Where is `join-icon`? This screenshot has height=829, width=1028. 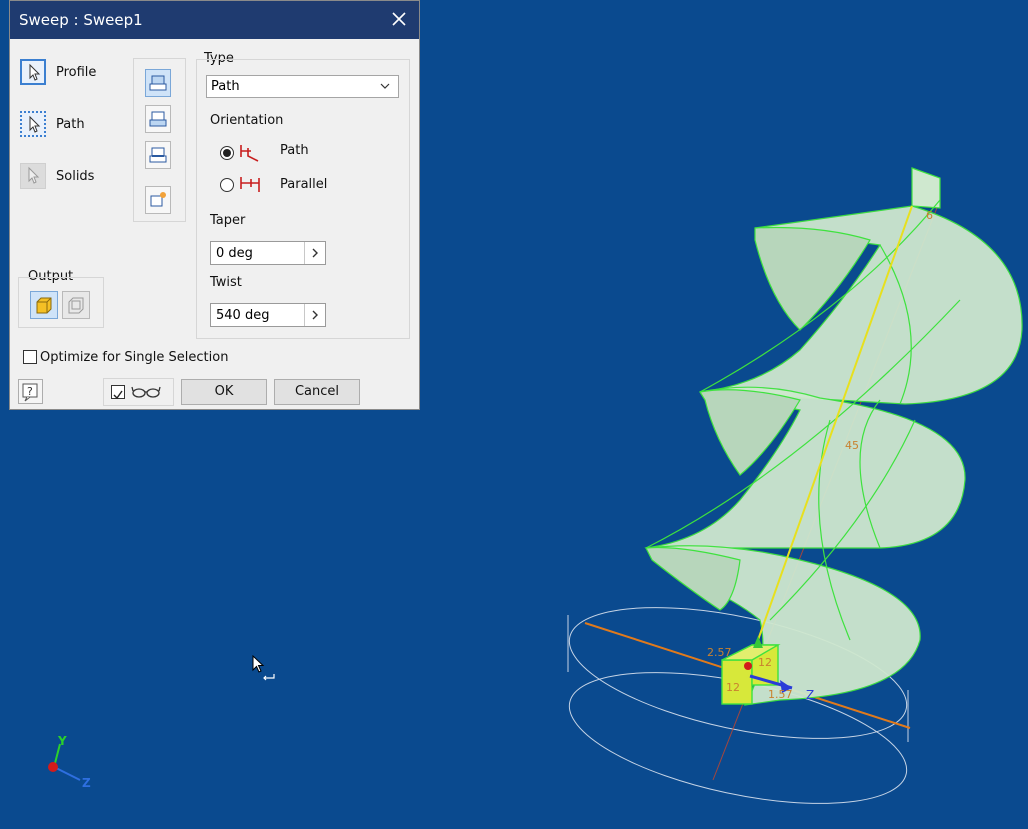
join-icon is located at coordinates (158, 83).